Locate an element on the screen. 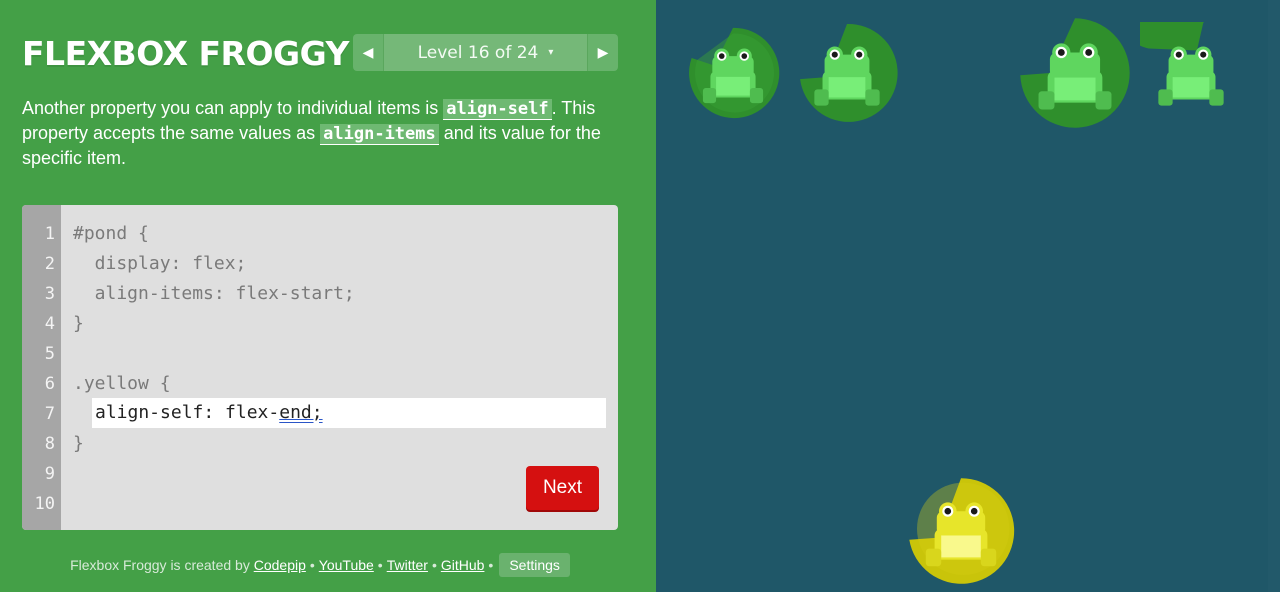 This screenshot has height=592, width=1280. line-number: 4 is located at coordinates (49, 324).